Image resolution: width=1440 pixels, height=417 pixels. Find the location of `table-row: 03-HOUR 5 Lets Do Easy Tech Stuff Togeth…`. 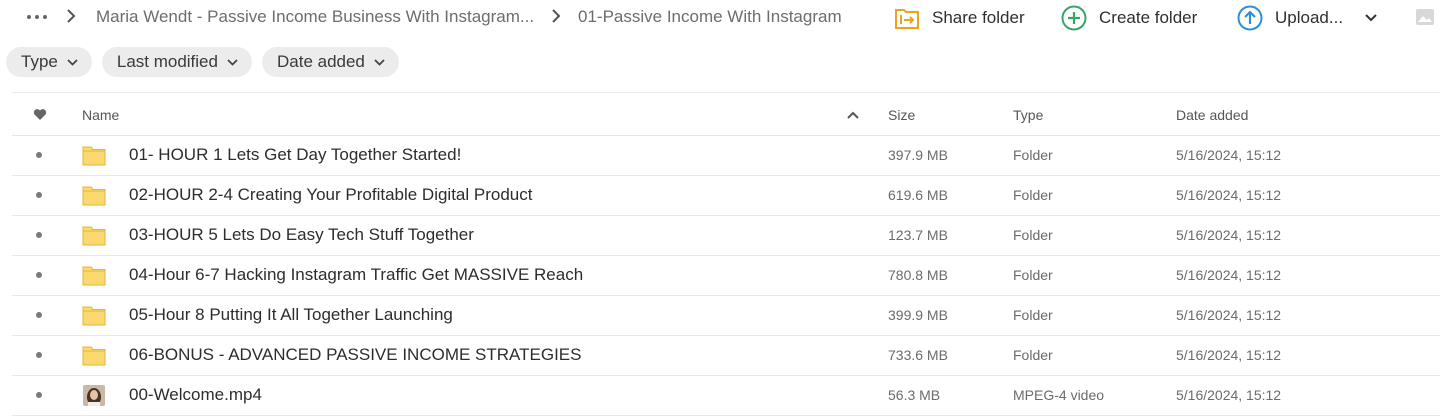

table-row: 03-HOUR 5 Lets Do Easy Tech Stuff Togeth… is located at coordinates (726, 236).